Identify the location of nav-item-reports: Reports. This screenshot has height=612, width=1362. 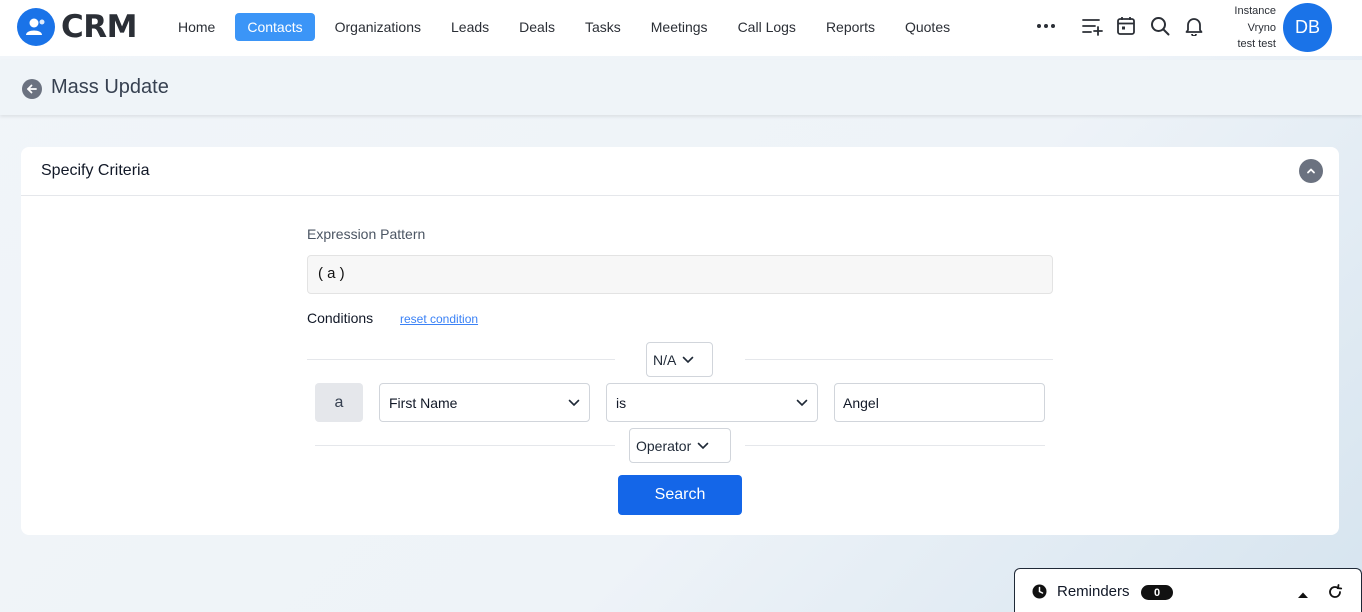
(850, 27).